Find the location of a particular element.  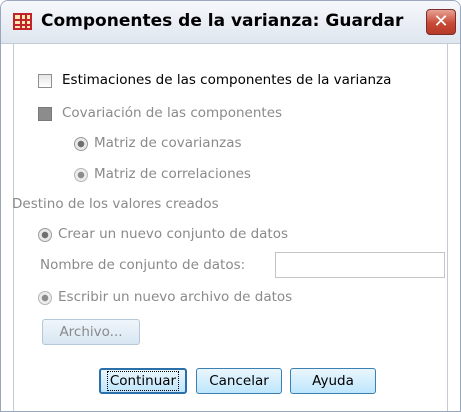

continue-button: Continuar is located at coordinates (143, 381).